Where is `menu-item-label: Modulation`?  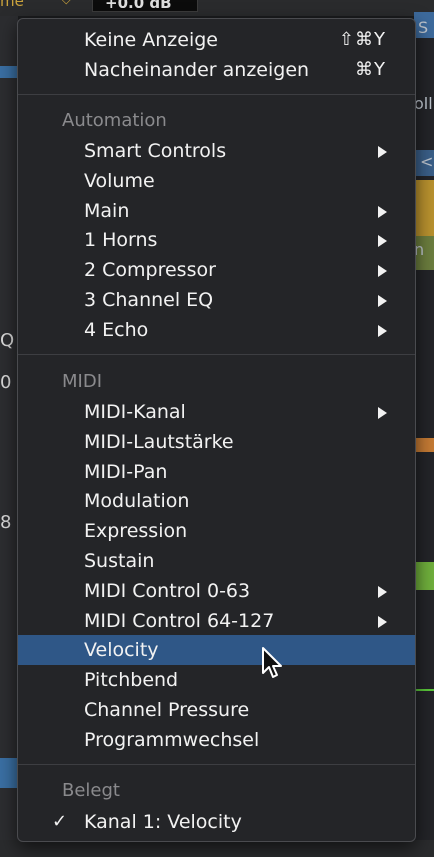 menu-item-label: Modulation is located at coordinates (137, 501).